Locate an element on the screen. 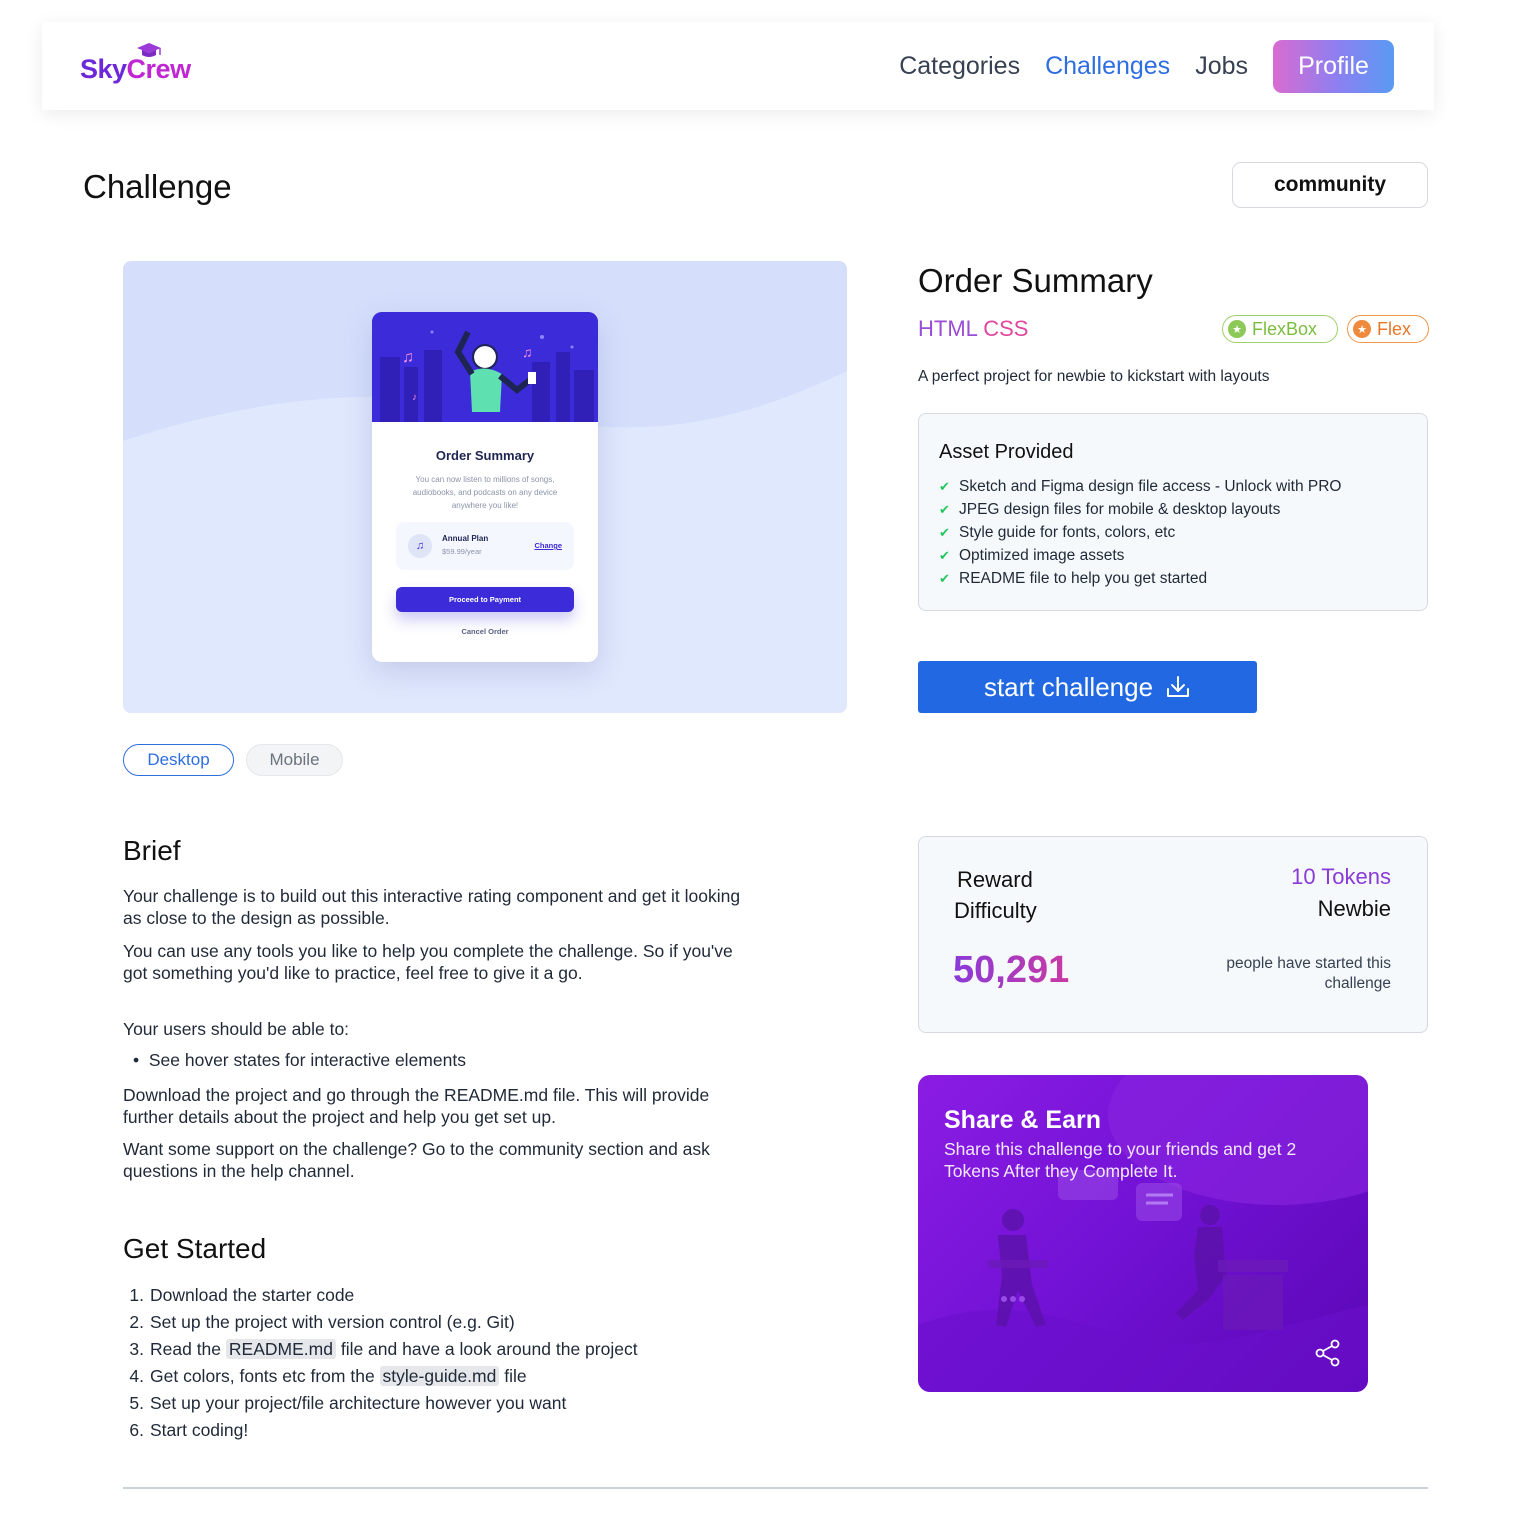 The image size is (1516, 1528). nav-categories: Categories is located at coordinates (959, 66).